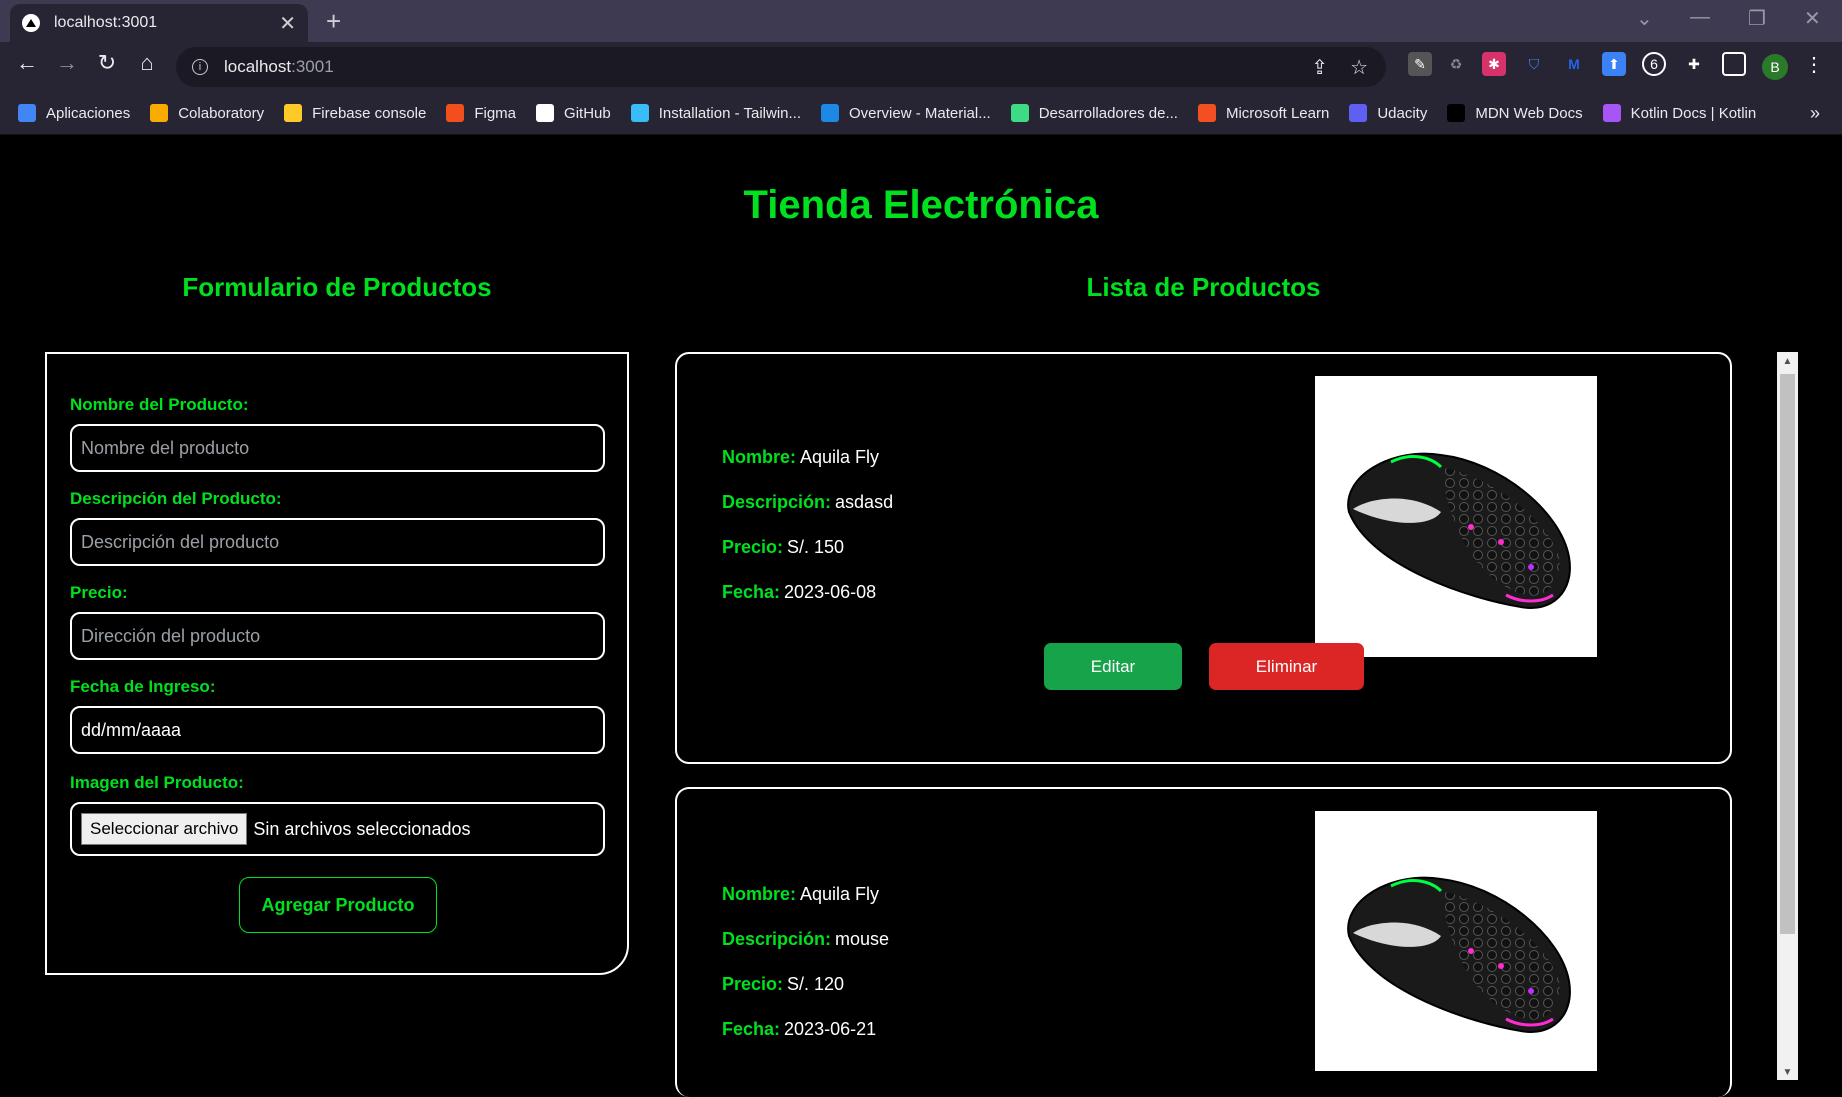 The height and width of the screenshot is (1097, 1842). Describe the element at coordinates (333, 21) in the screenshot. I see `new-tab-icon: +` at that location.